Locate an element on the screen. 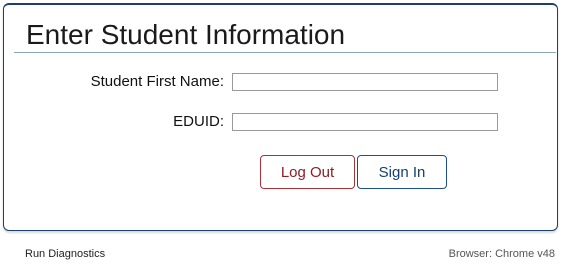  page-title: Enter Student Information is located at coordinates (186, 34).